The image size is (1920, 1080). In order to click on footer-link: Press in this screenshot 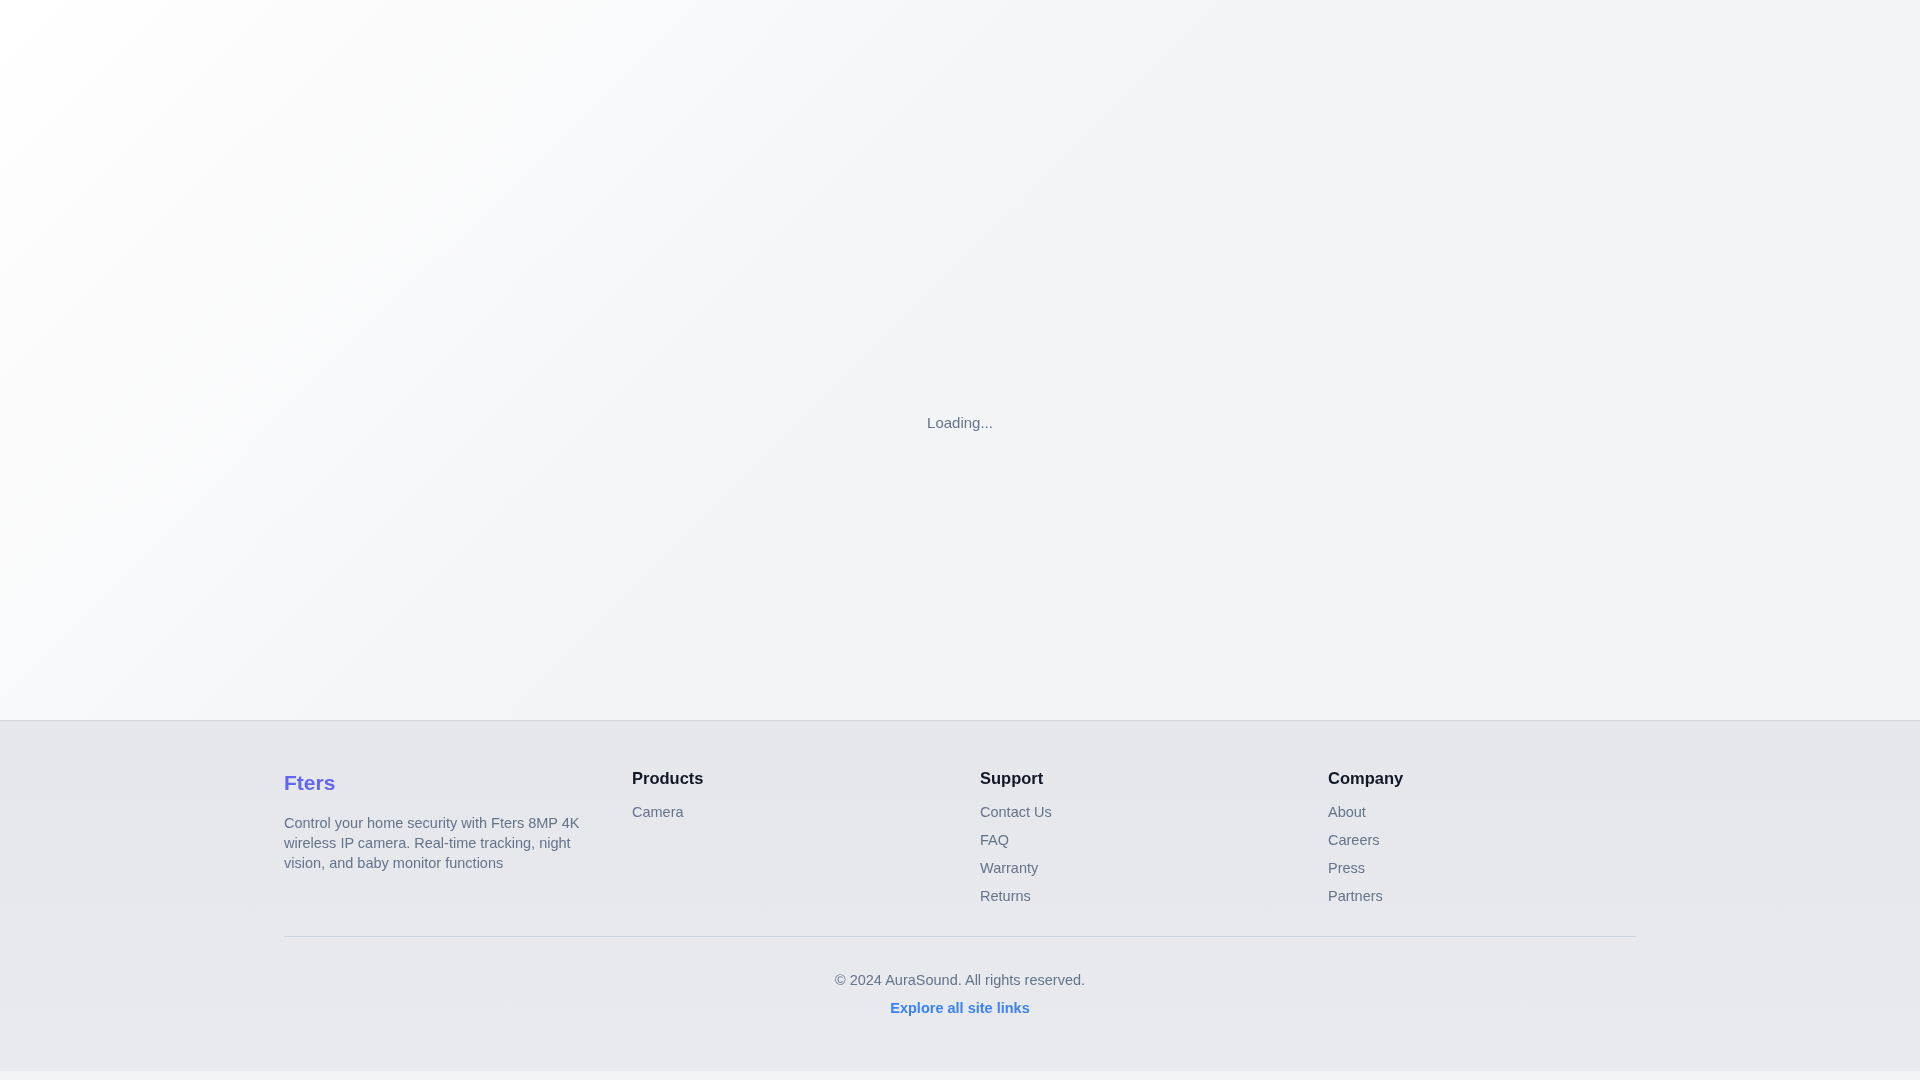, I will do `click(1347, 868)`.